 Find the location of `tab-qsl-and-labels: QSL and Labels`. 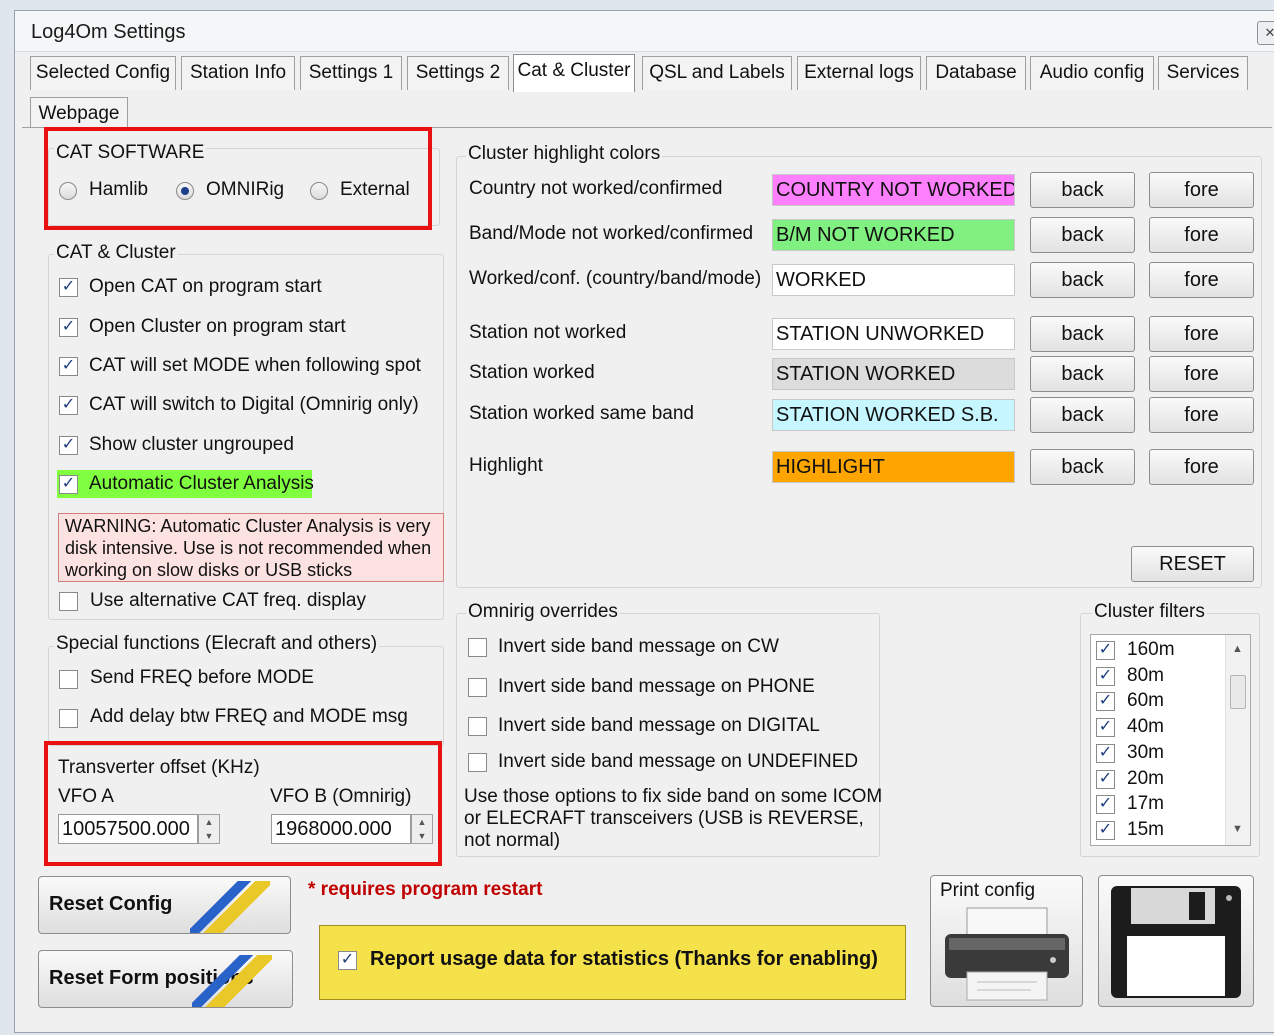

tab-qsl-and-labels: QSL and Labels is located at coordinates (717, 73).